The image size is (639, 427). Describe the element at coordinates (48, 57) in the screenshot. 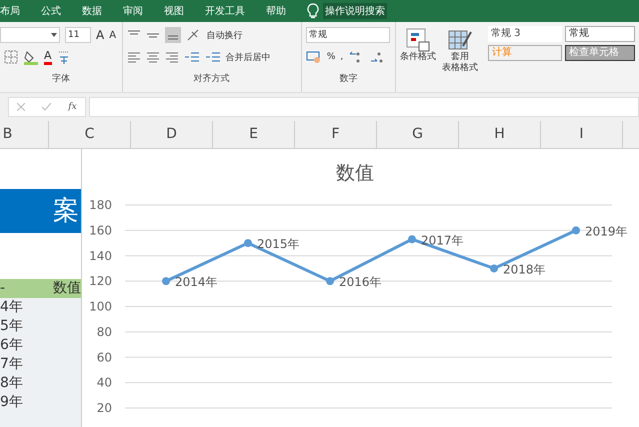

I see `font-color-button: A` at that location.